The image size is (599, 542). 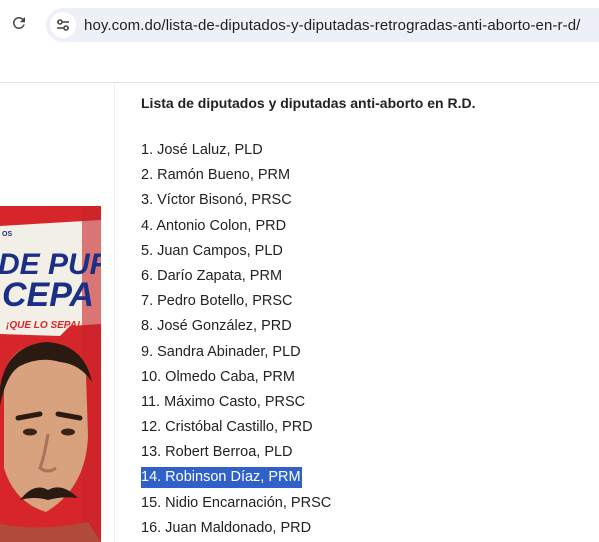 What do you see at coordinates (366, 251) in the screenshot?
I see `list-item: 5. Juan Campos, PLD` at bounding box center [366, 251].